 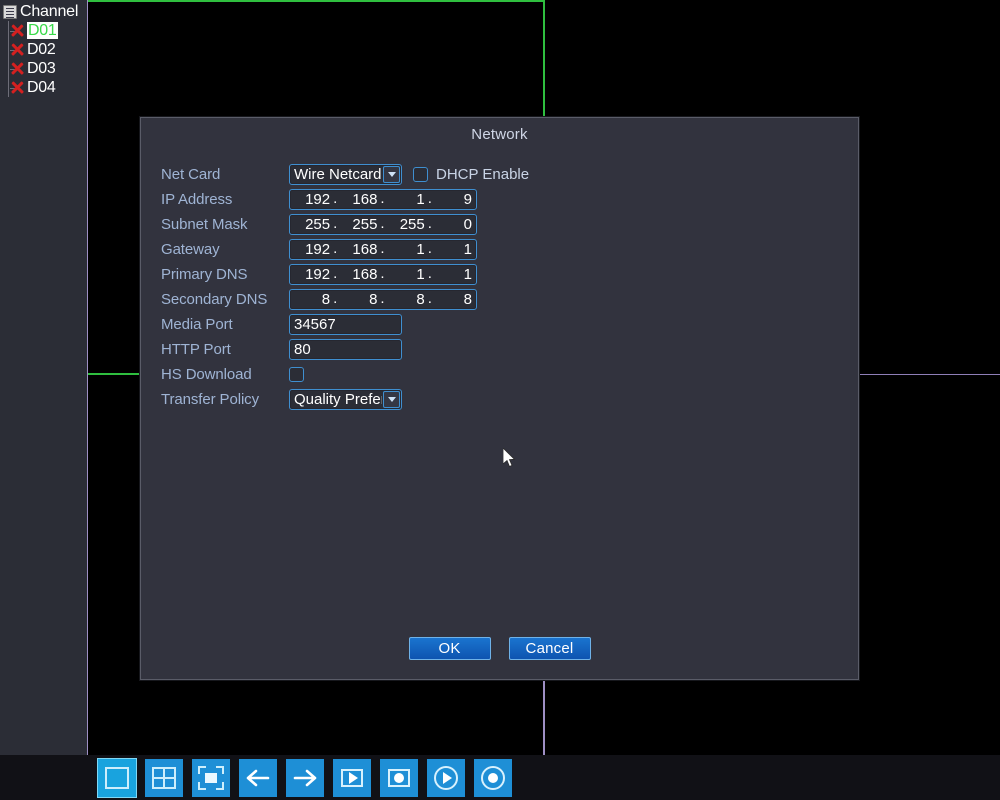 What do you see at coordinates (399, 778) in the screenshot?
I see `record-square-icon` at bounding box center [399, 778].